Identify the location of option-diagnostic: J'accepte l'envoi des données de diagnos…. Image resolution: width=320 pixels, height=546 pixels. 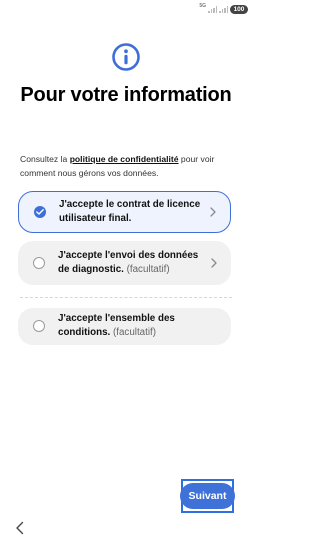
(124, 263).